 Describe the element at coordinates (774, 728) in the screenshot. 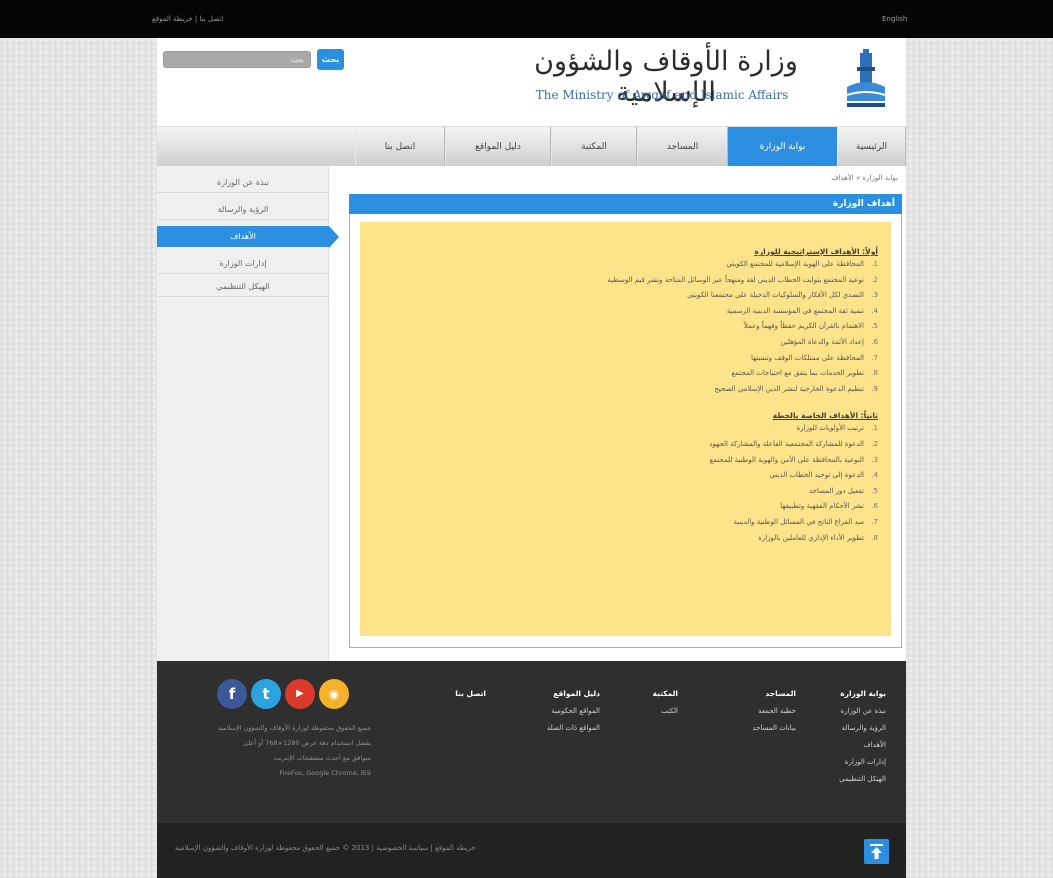

I see `footer-link: بيانات المساجد` at that location.